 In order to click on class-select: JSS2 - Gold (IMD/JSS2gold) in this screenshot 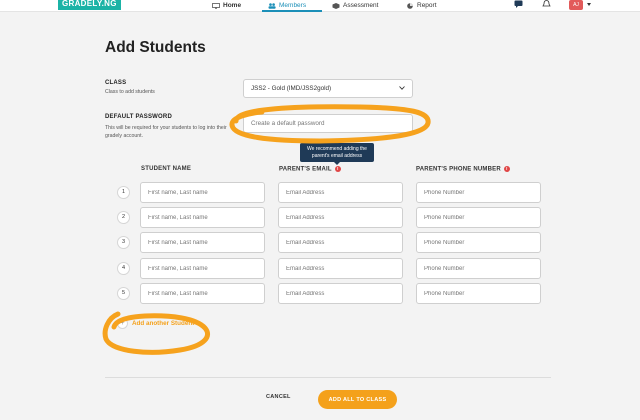, I will do `click(328, 88)`.